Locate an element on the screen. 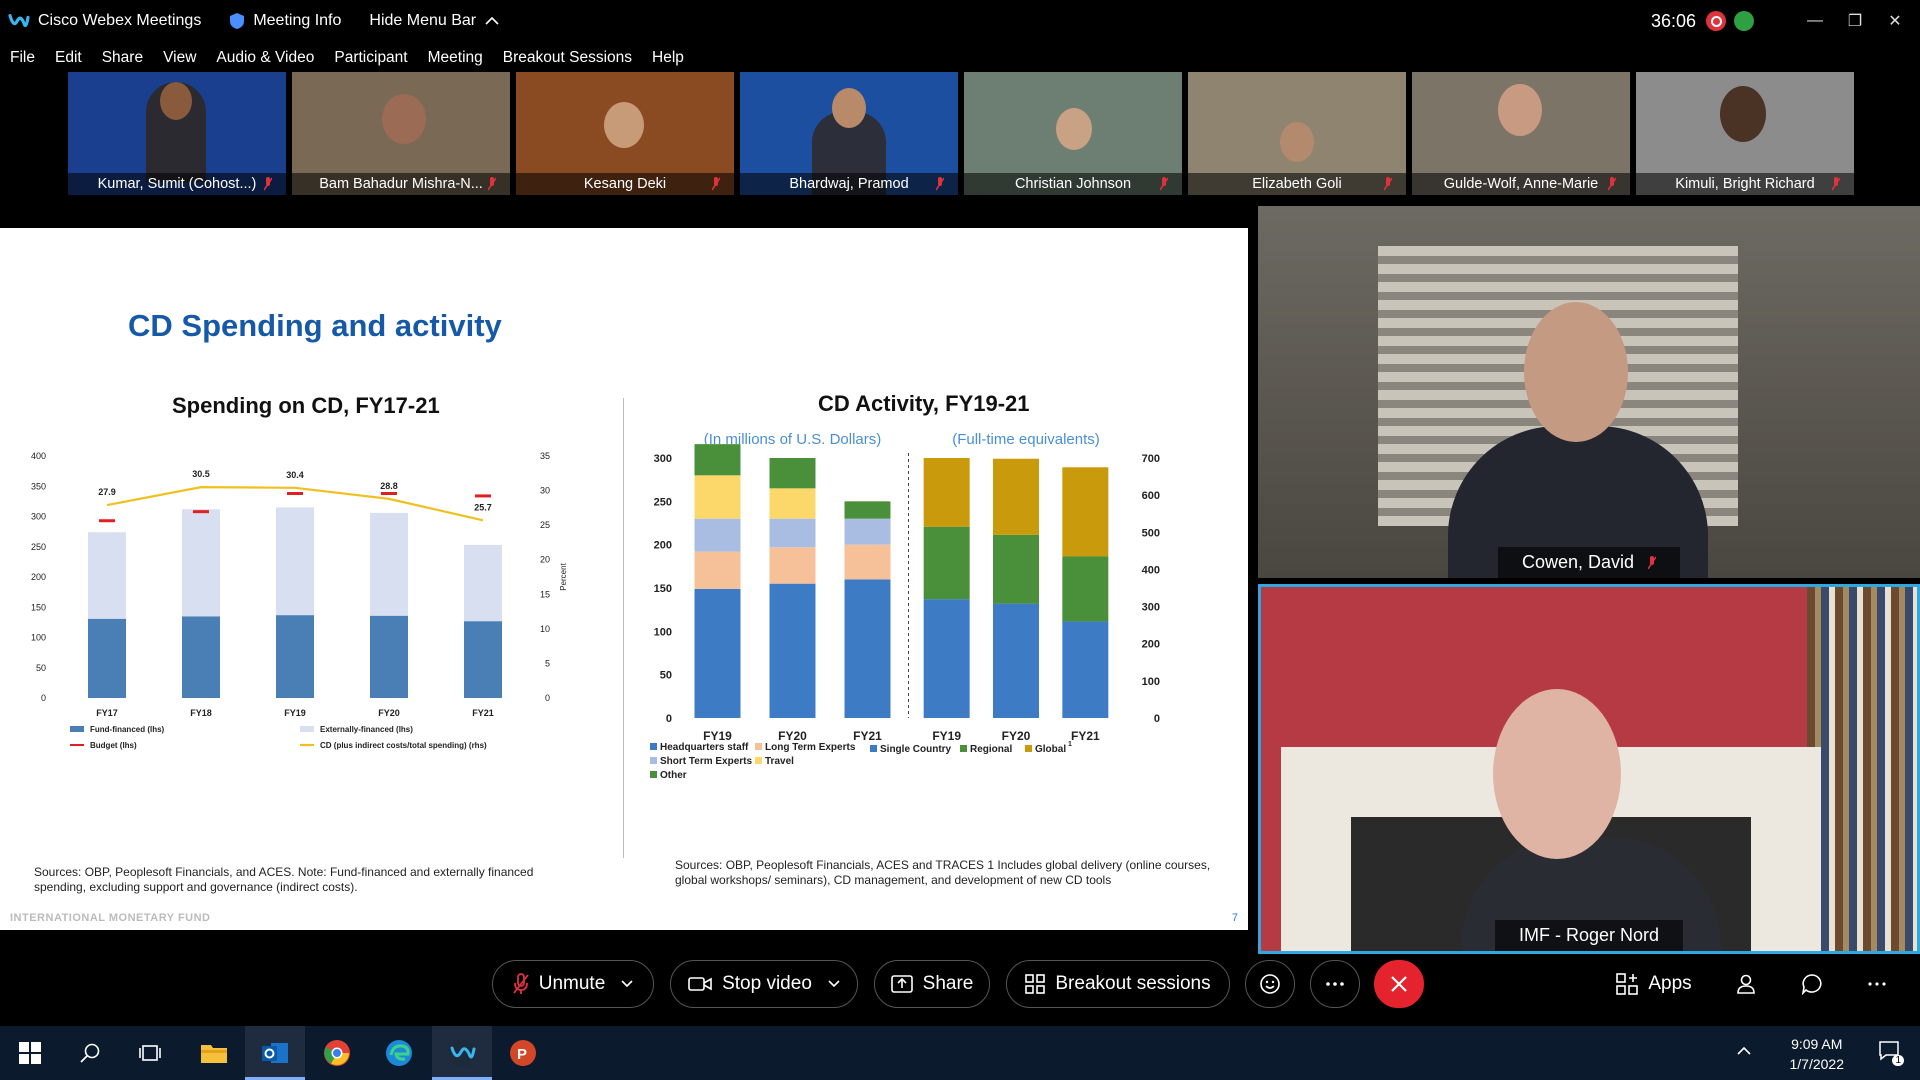  hide-menu-bar-button: Hide Menu Bar is located at coordinates (434, 21).